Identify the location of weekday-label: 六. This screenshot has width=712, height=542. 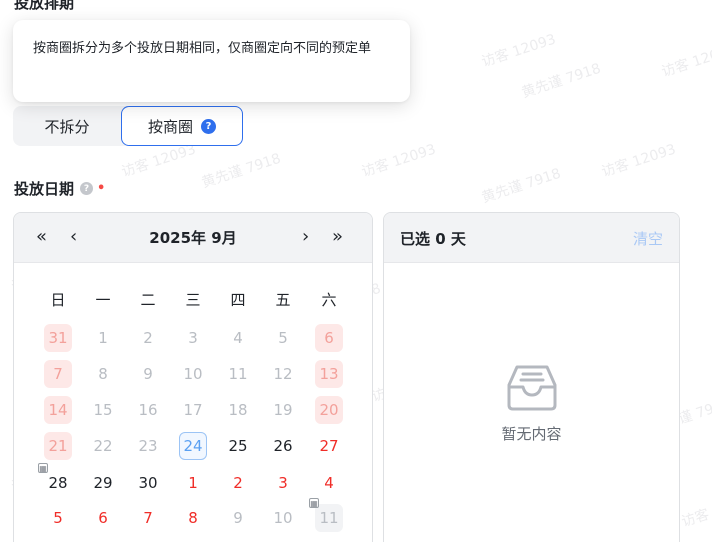
(329, 300).